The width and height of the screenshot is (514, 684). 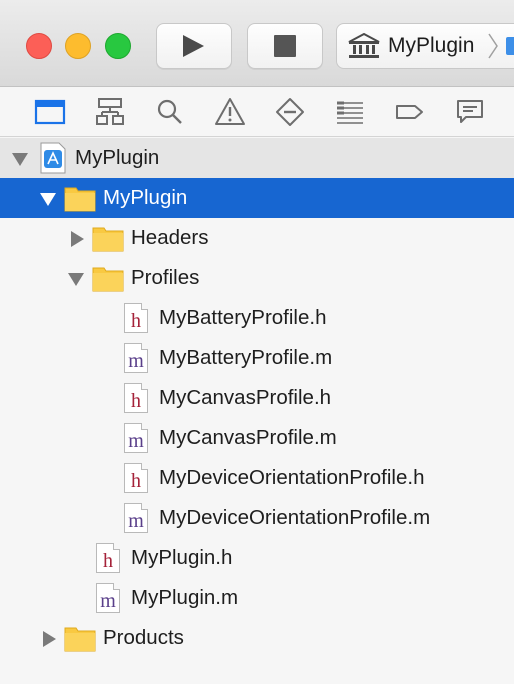 I want to click on profiles-label: Profiles, so click(x=165, y=277).